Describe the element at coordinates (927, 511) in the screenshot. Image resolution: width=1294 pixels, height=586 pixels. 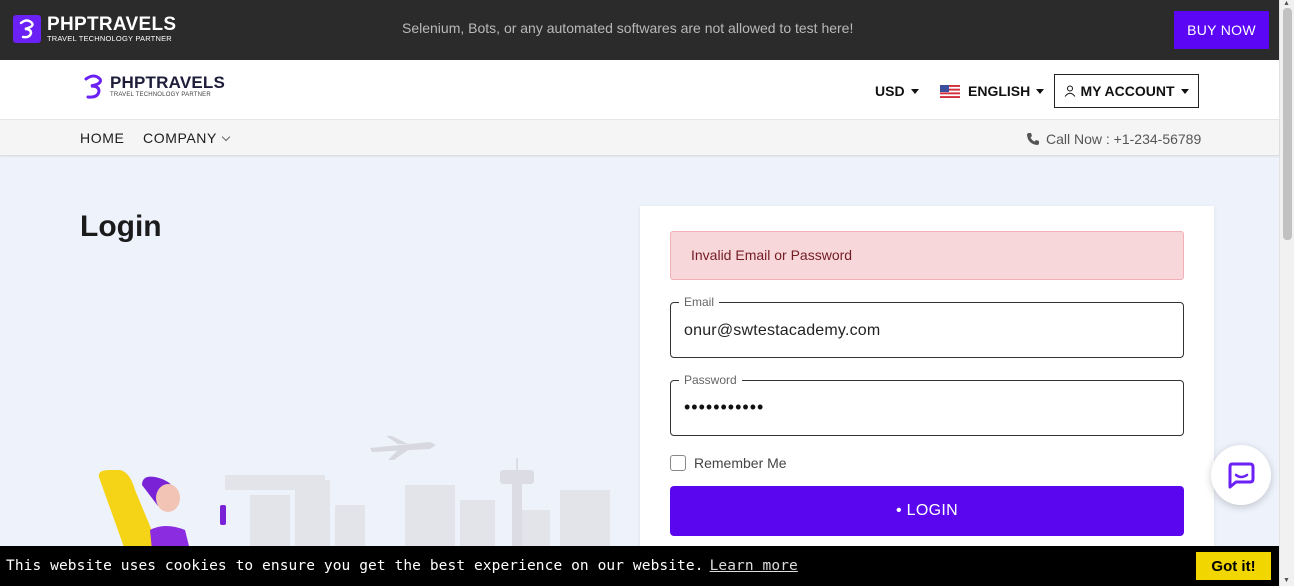
I see `login-button: • LOGIN` at that location.